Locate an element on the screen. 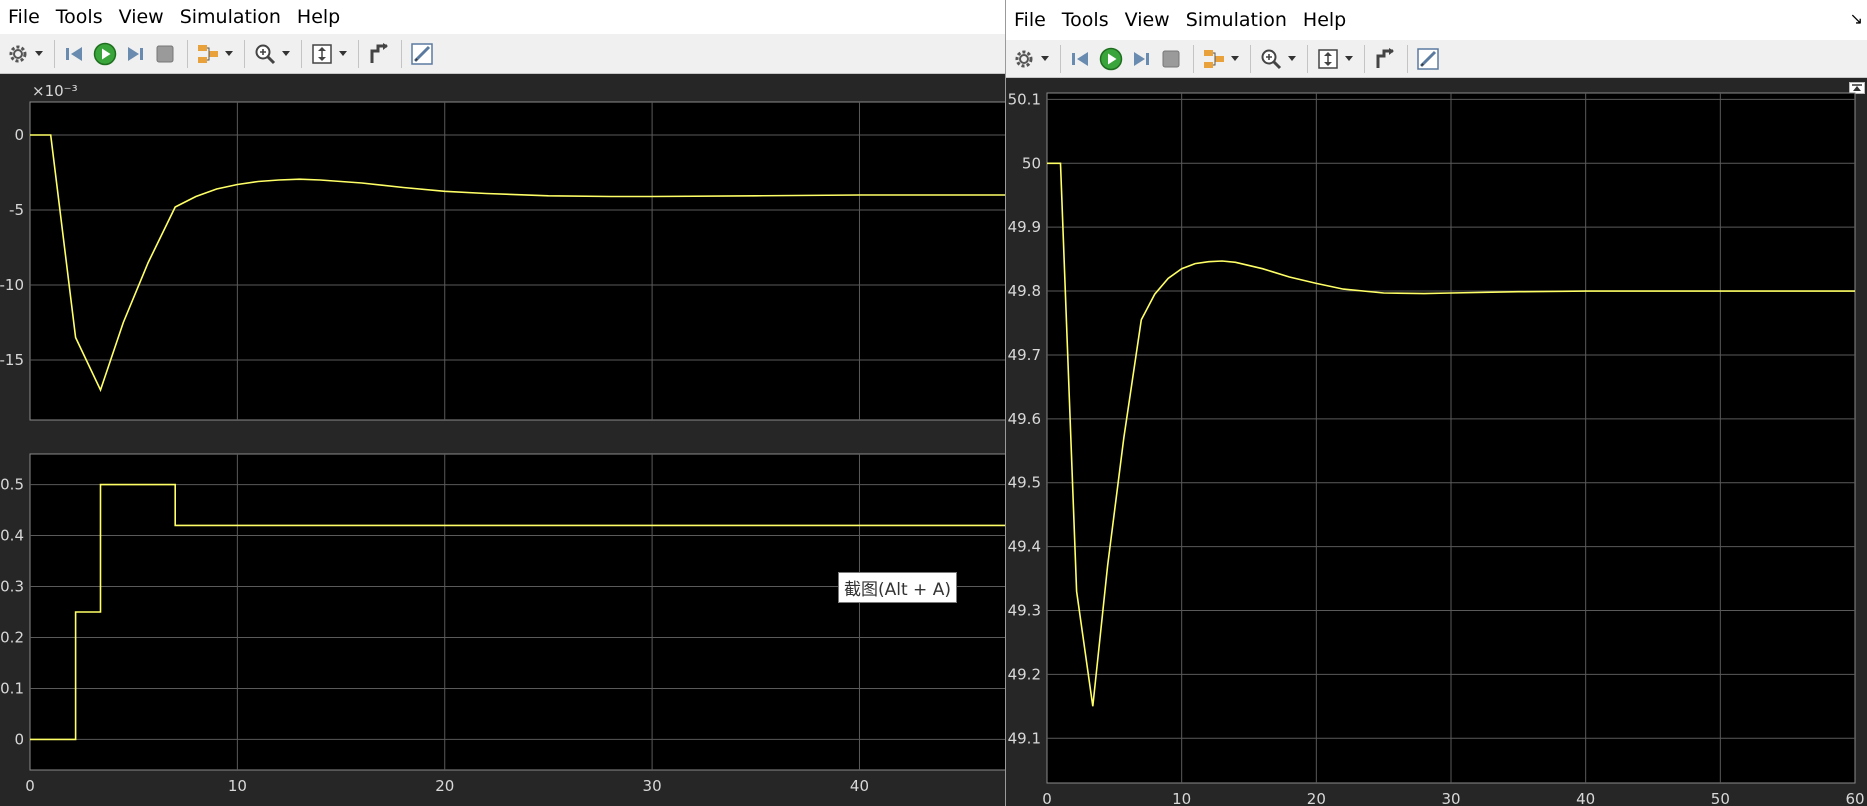  y-tick-label: 49.6 is located at coordinates (1024, 419).